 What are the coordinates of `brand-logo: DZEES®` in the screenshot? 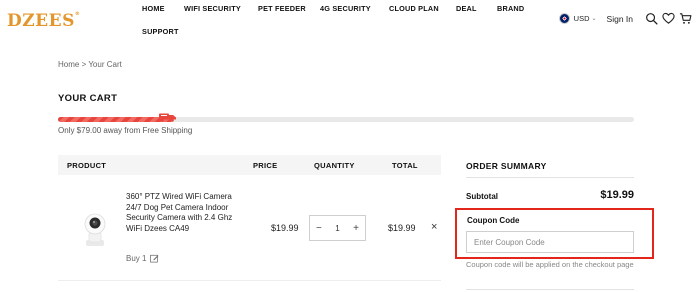 It's located at (43, 21).